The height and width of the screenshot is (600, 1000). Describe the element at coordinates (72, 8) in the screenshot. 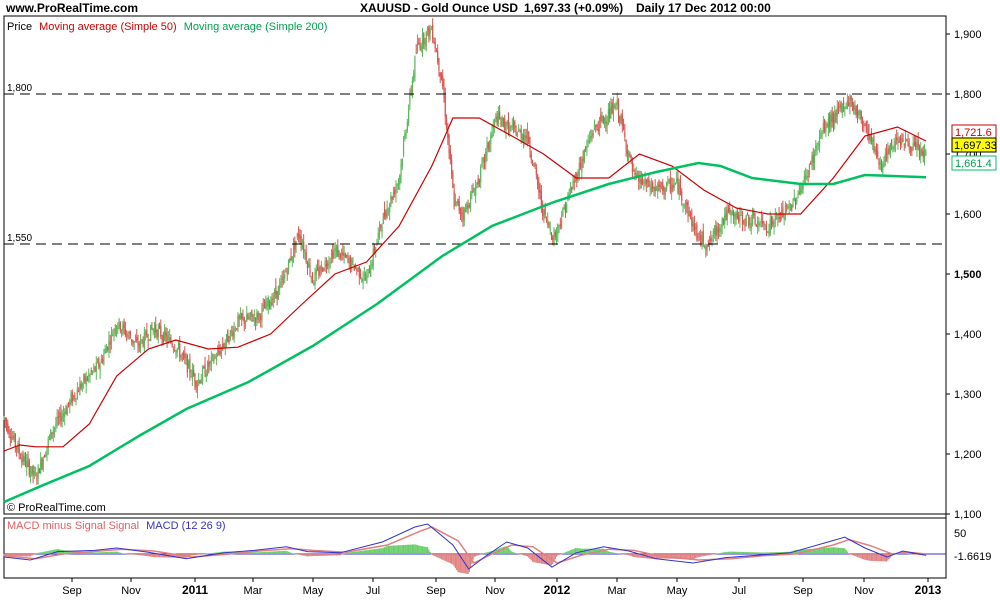

I see `site-name: www.ProRealTime.com` at that location.